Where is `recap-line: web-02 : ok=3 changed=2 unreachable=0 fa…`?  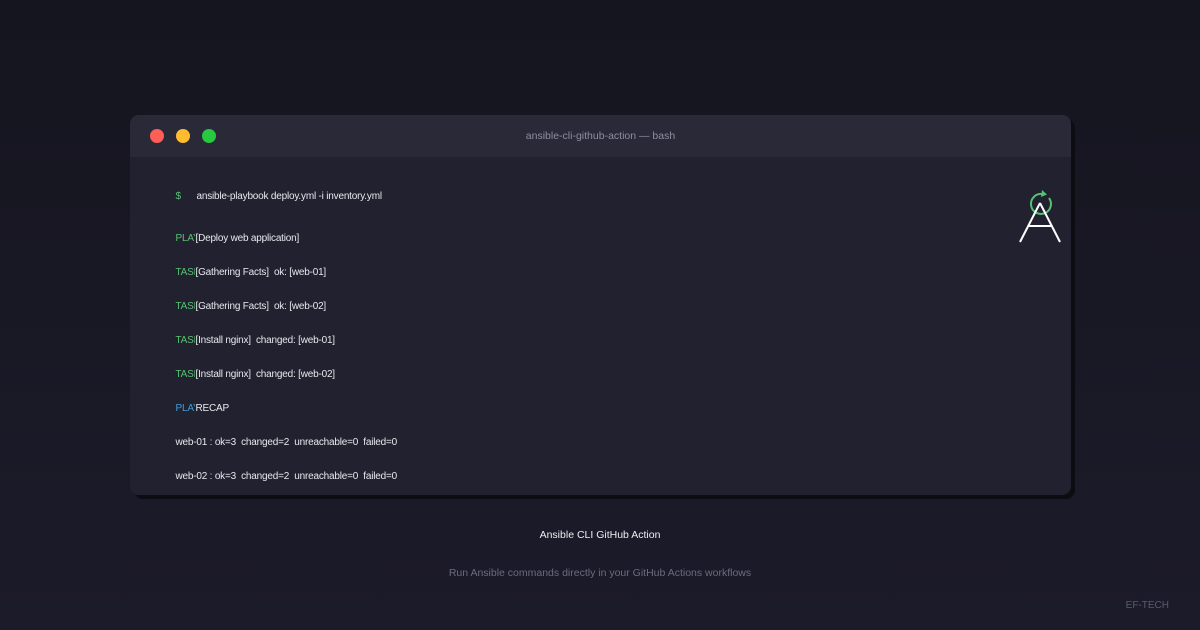
recap-line: web-02 : ok=3 changed=2 unreachable=0 fa… is located at coordinates (278, 476).